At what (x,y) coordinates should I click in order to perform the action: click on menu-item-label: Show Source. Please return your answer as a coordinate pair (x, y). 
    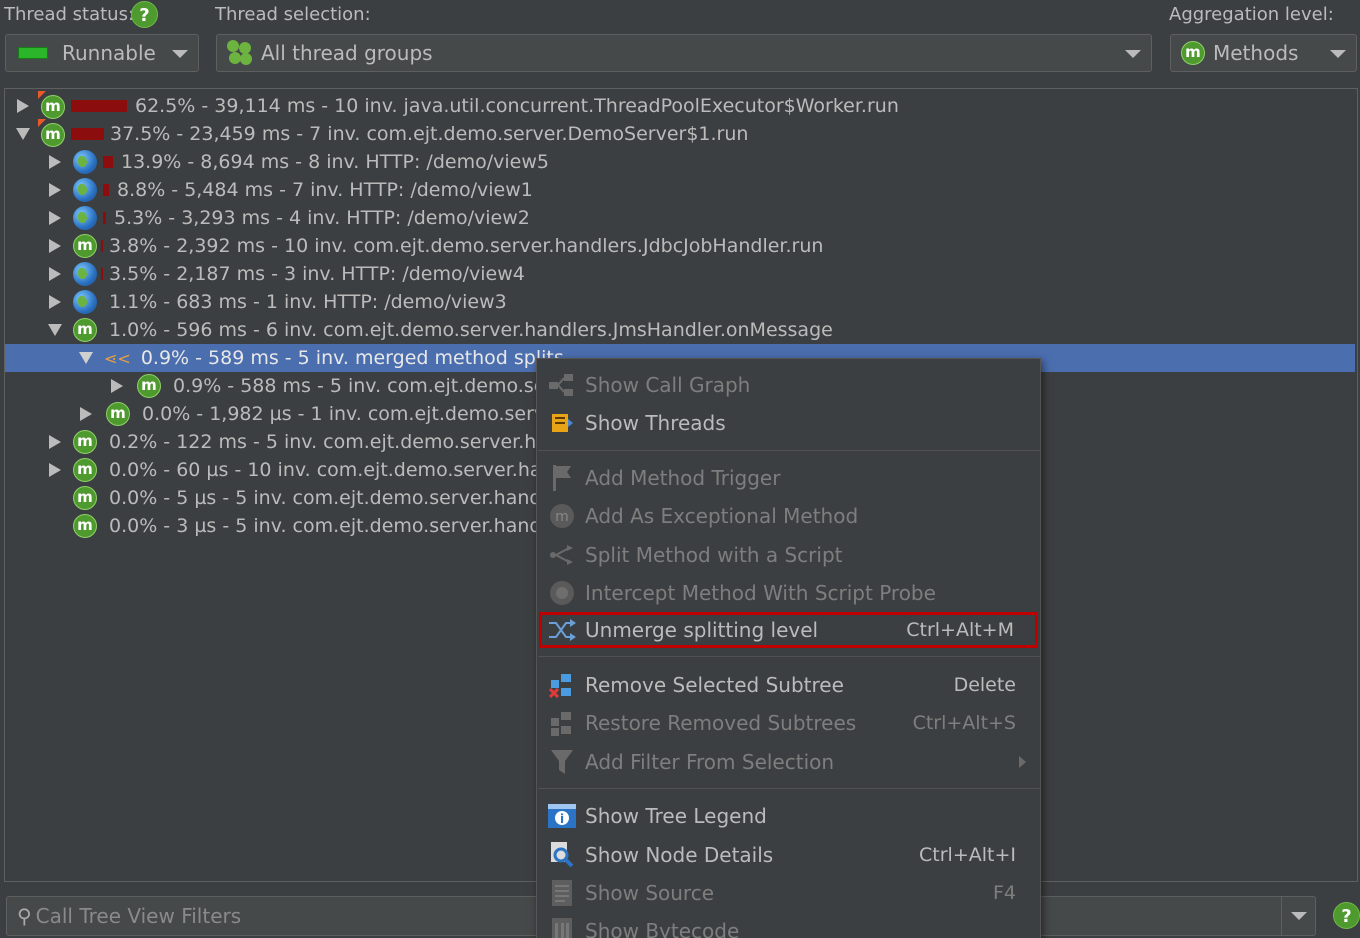
    Looking at the image, I should click on (650, 893).